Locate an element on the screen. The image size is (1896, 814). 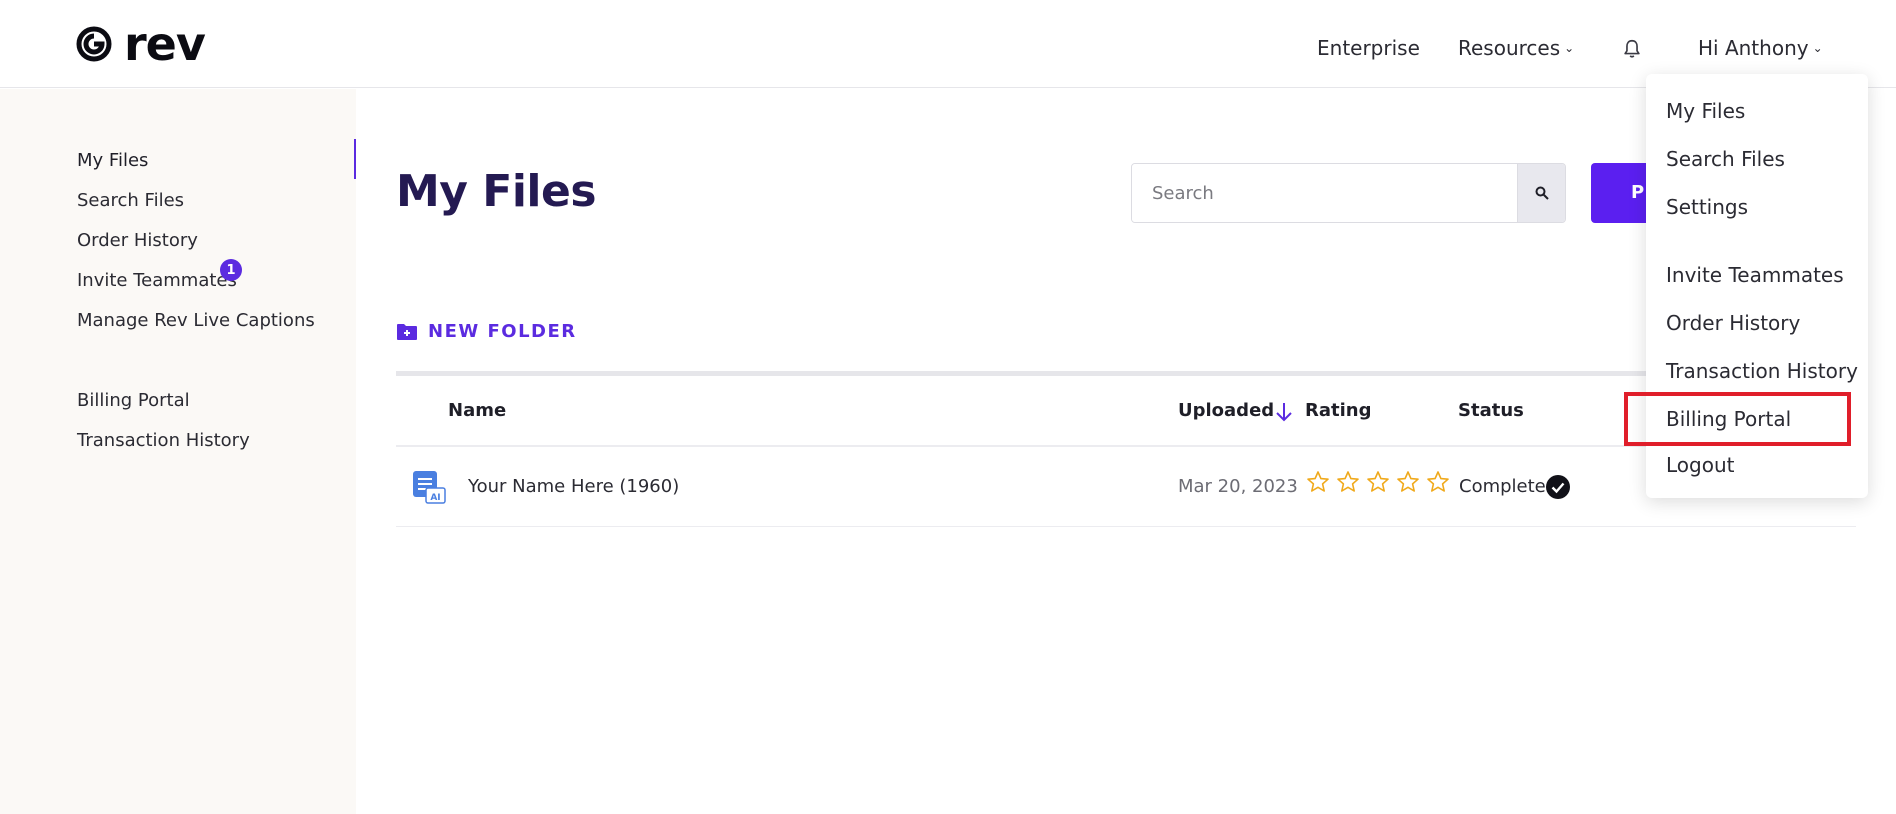
search-box is located at coordinates (1348, 193).